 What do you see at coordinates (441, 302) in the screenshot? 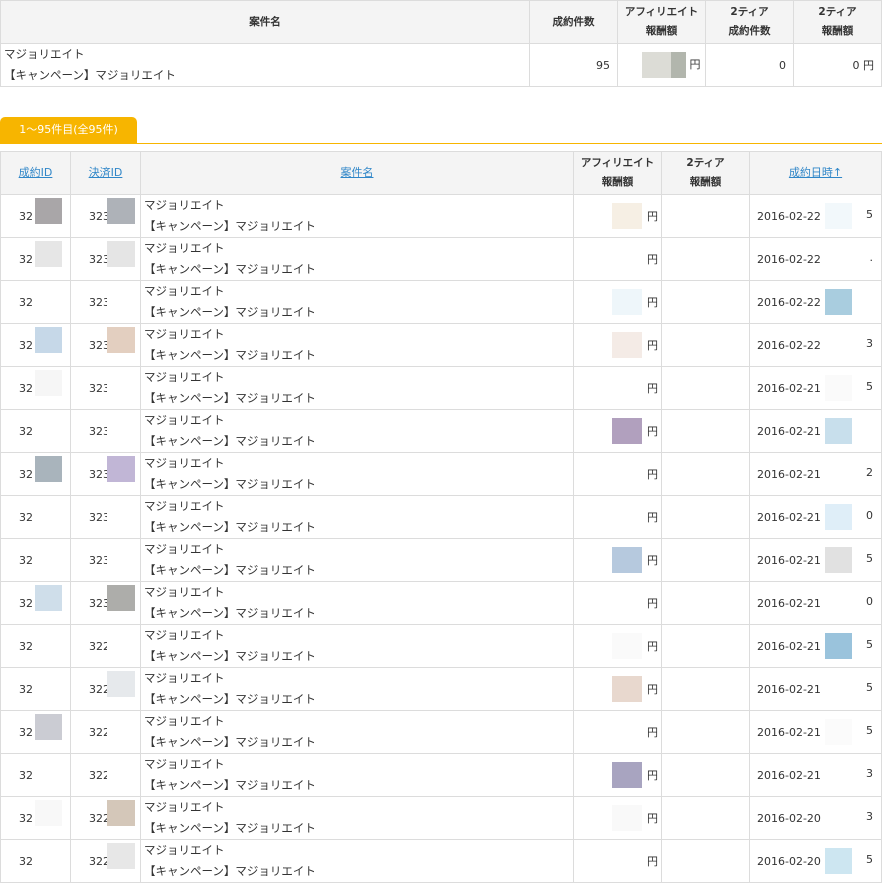
I see `table-row: 32 323 マジョリエイト 【キャンペーン】マジョリエイト 円 2016-02-22` at bounding box center [441, 302].